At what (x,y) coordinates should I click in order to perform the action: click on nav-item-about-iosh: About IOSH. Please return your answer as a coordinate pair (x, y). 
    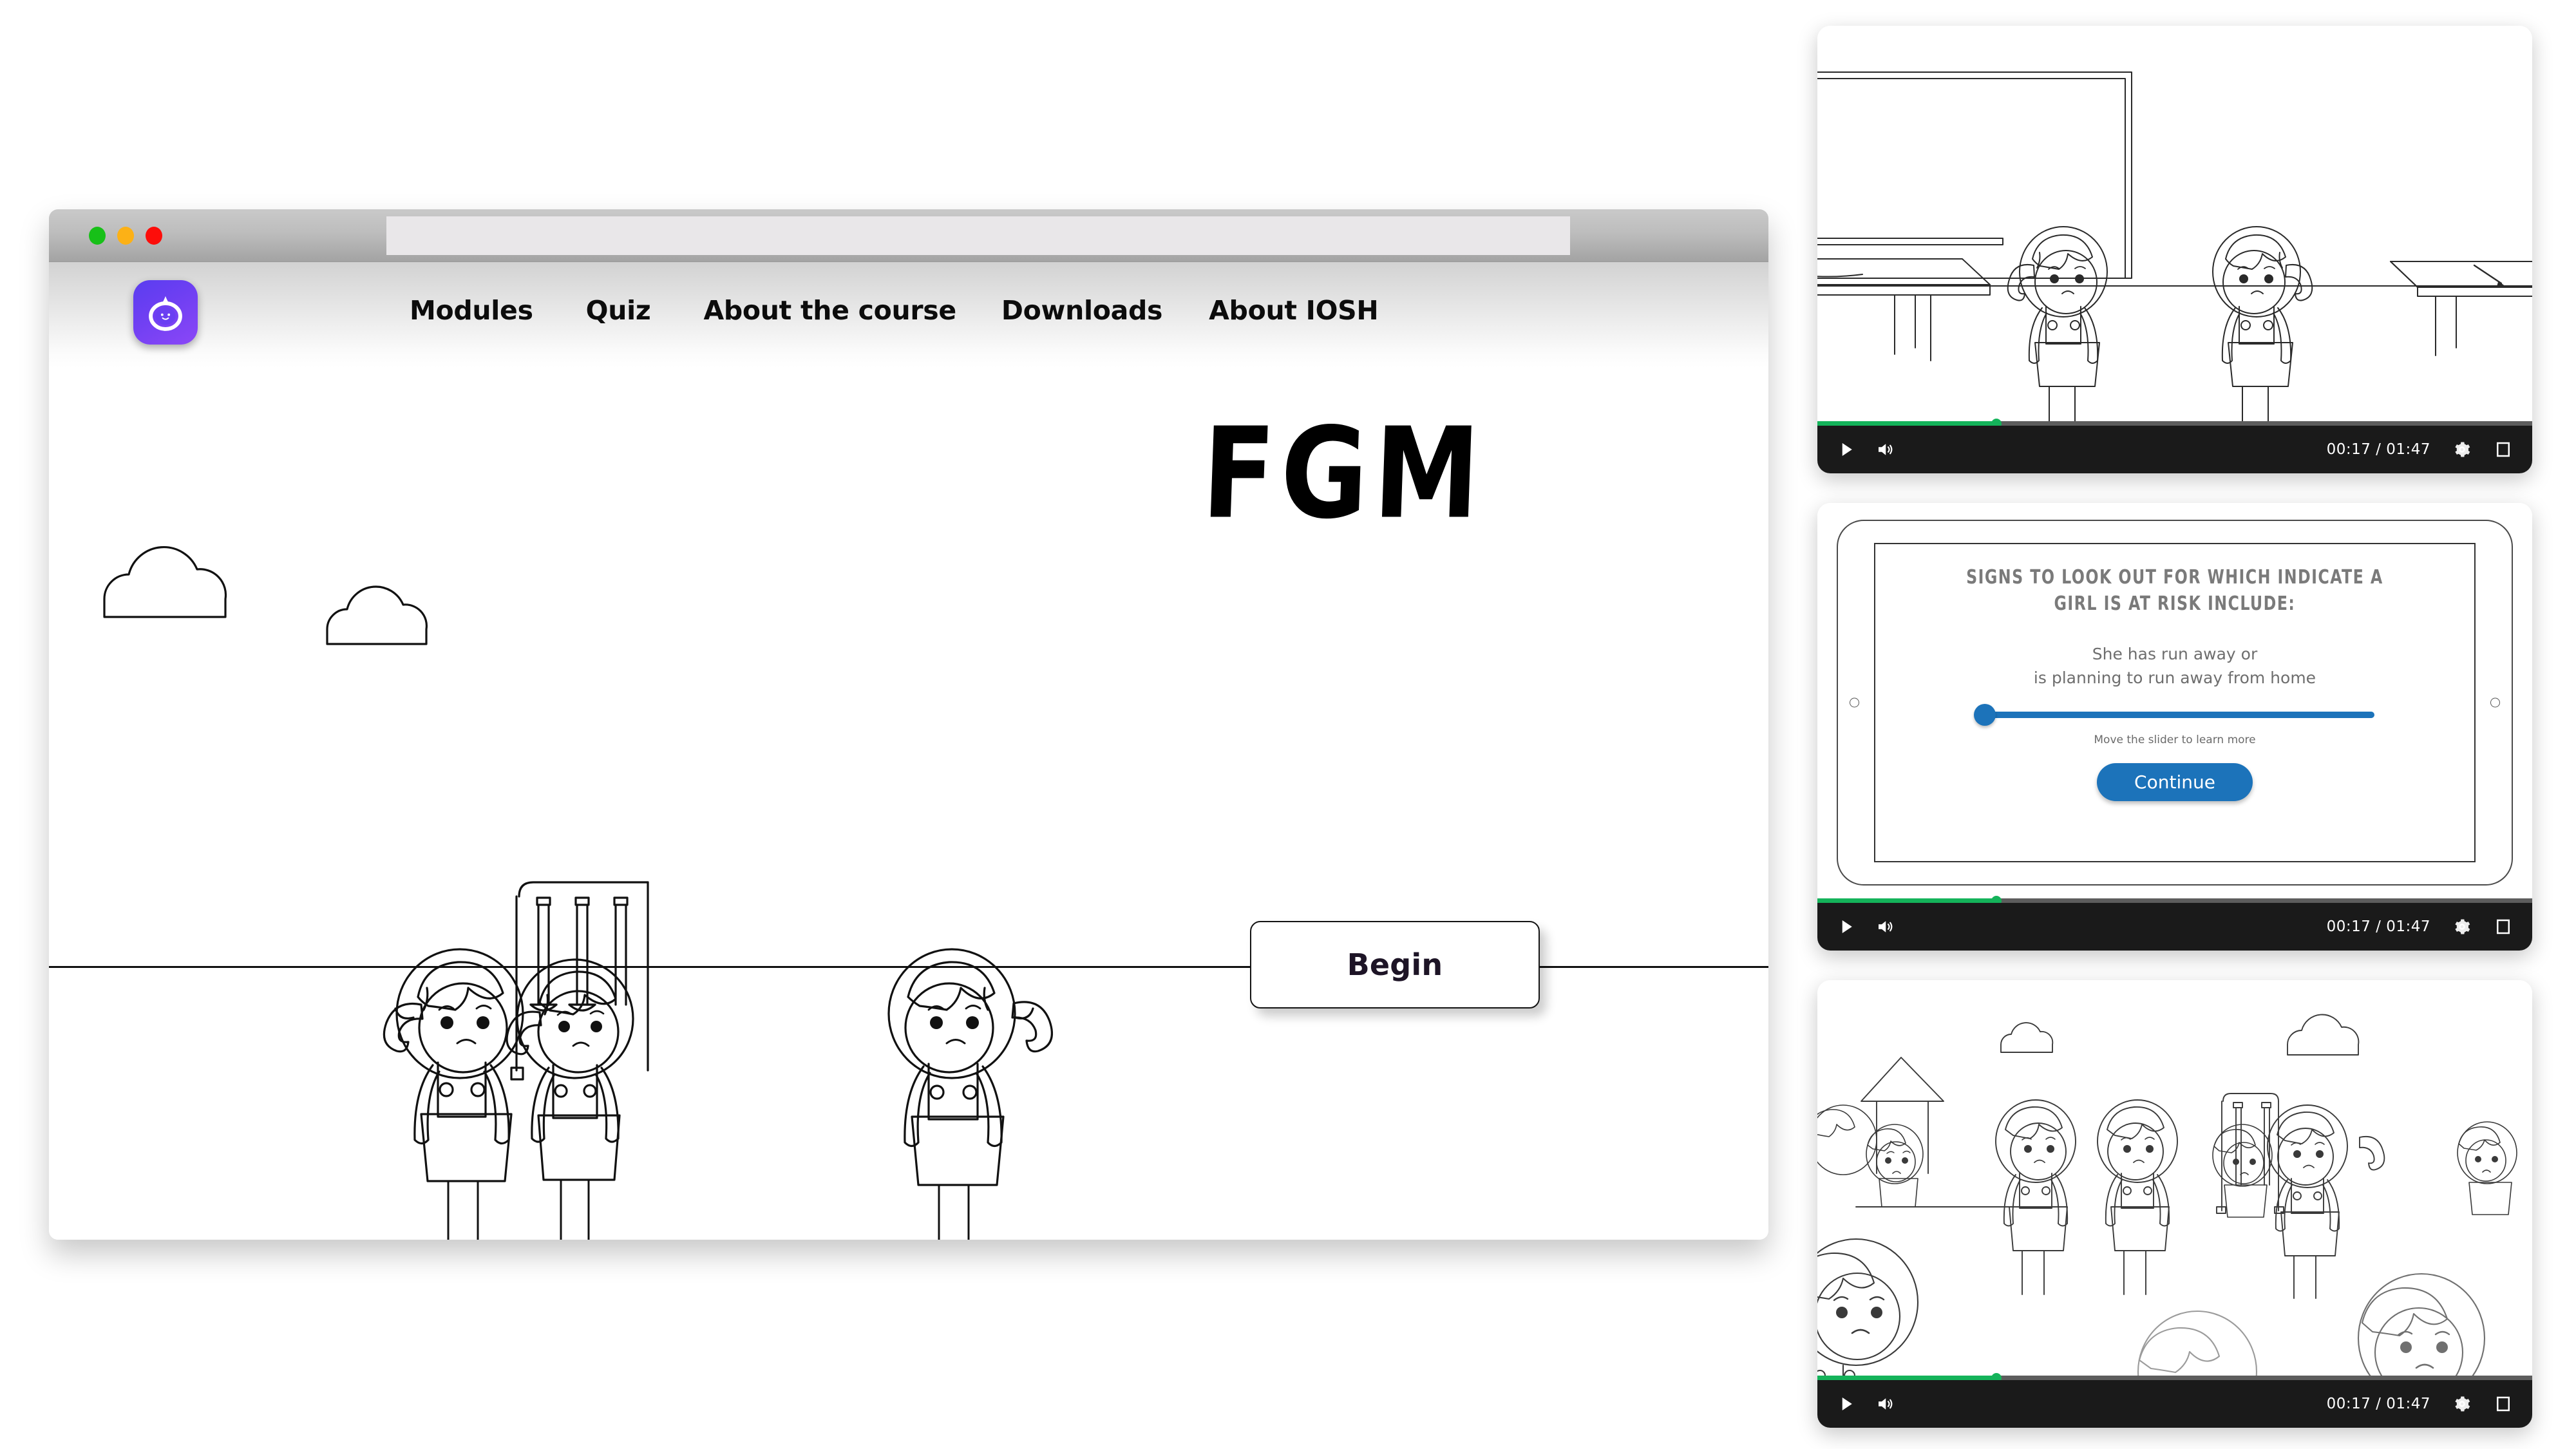
    Looking at the image, I should click on (1294, 310).